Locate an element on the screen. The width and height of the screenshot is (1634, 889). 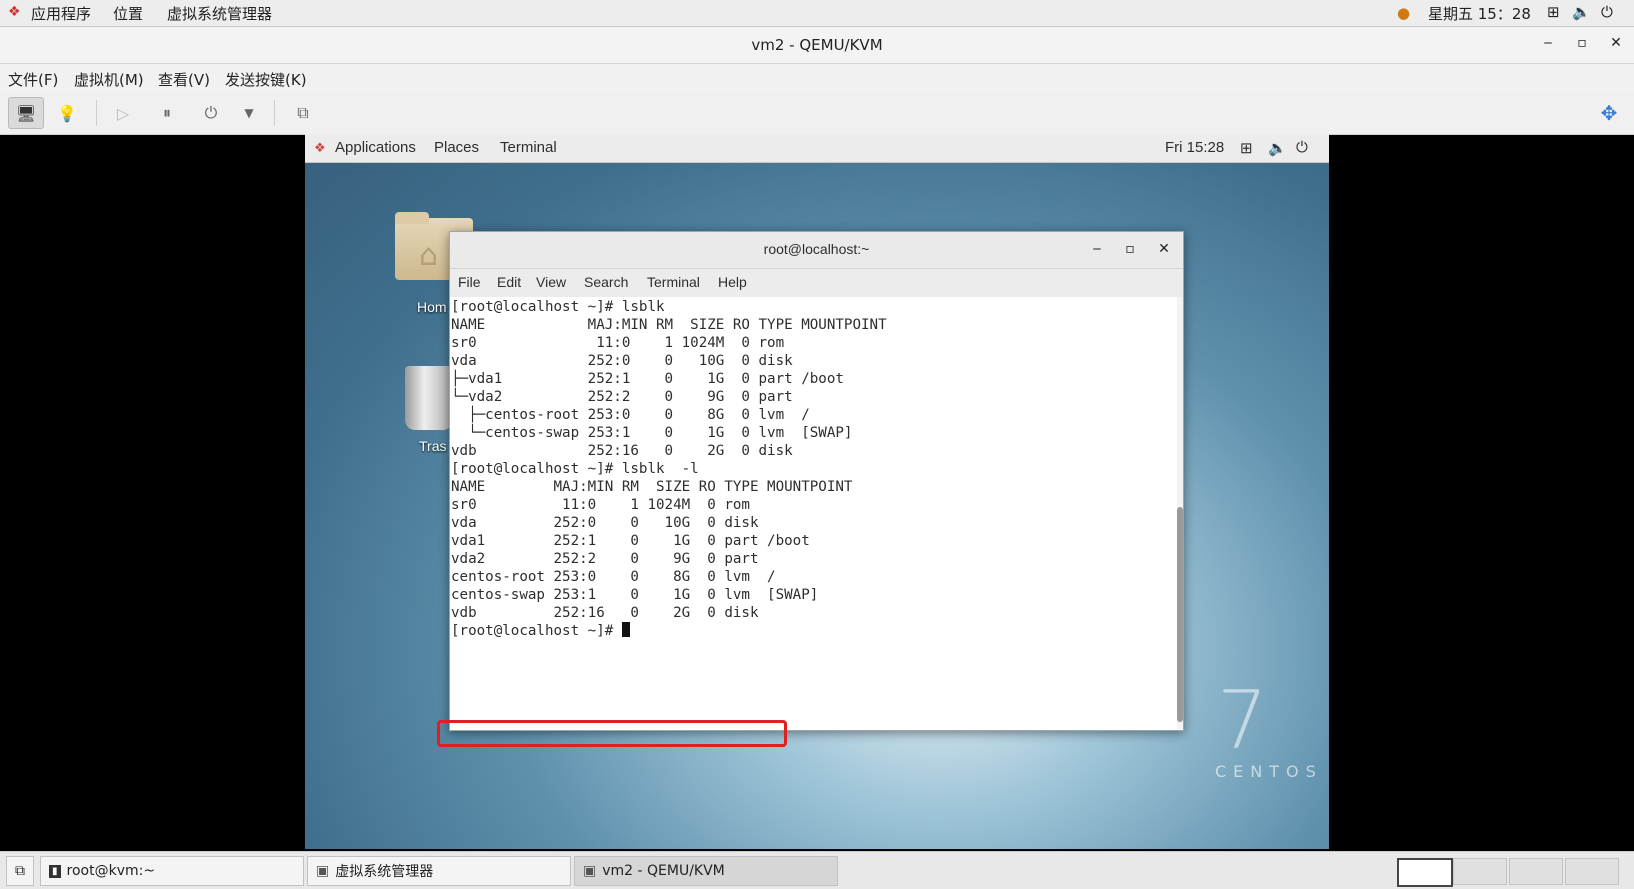
host-applications-menu: 应用程序 is located at coordinates (61, 13).